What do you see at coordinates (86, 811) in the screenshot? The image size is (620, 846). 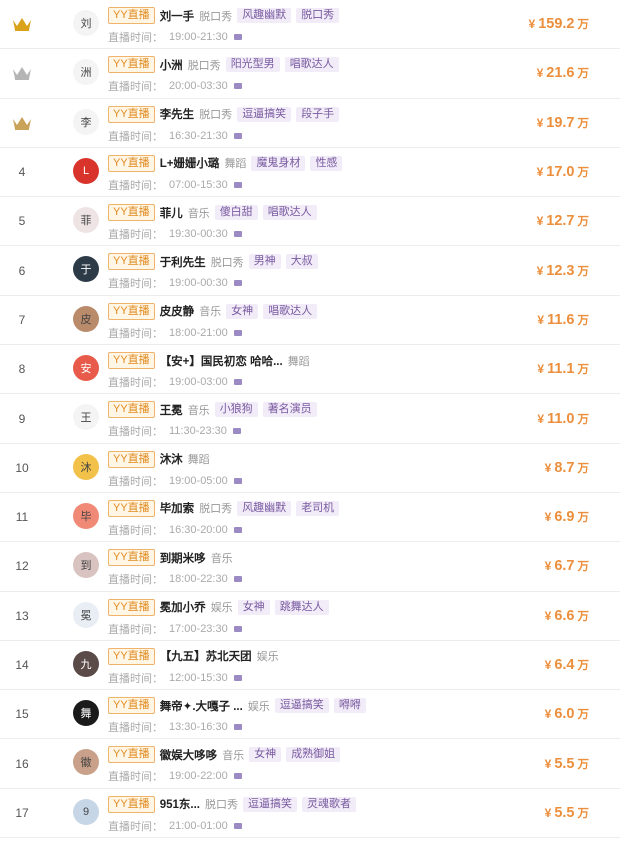 I see `avatar: 9` at bounding box center [86, 811].